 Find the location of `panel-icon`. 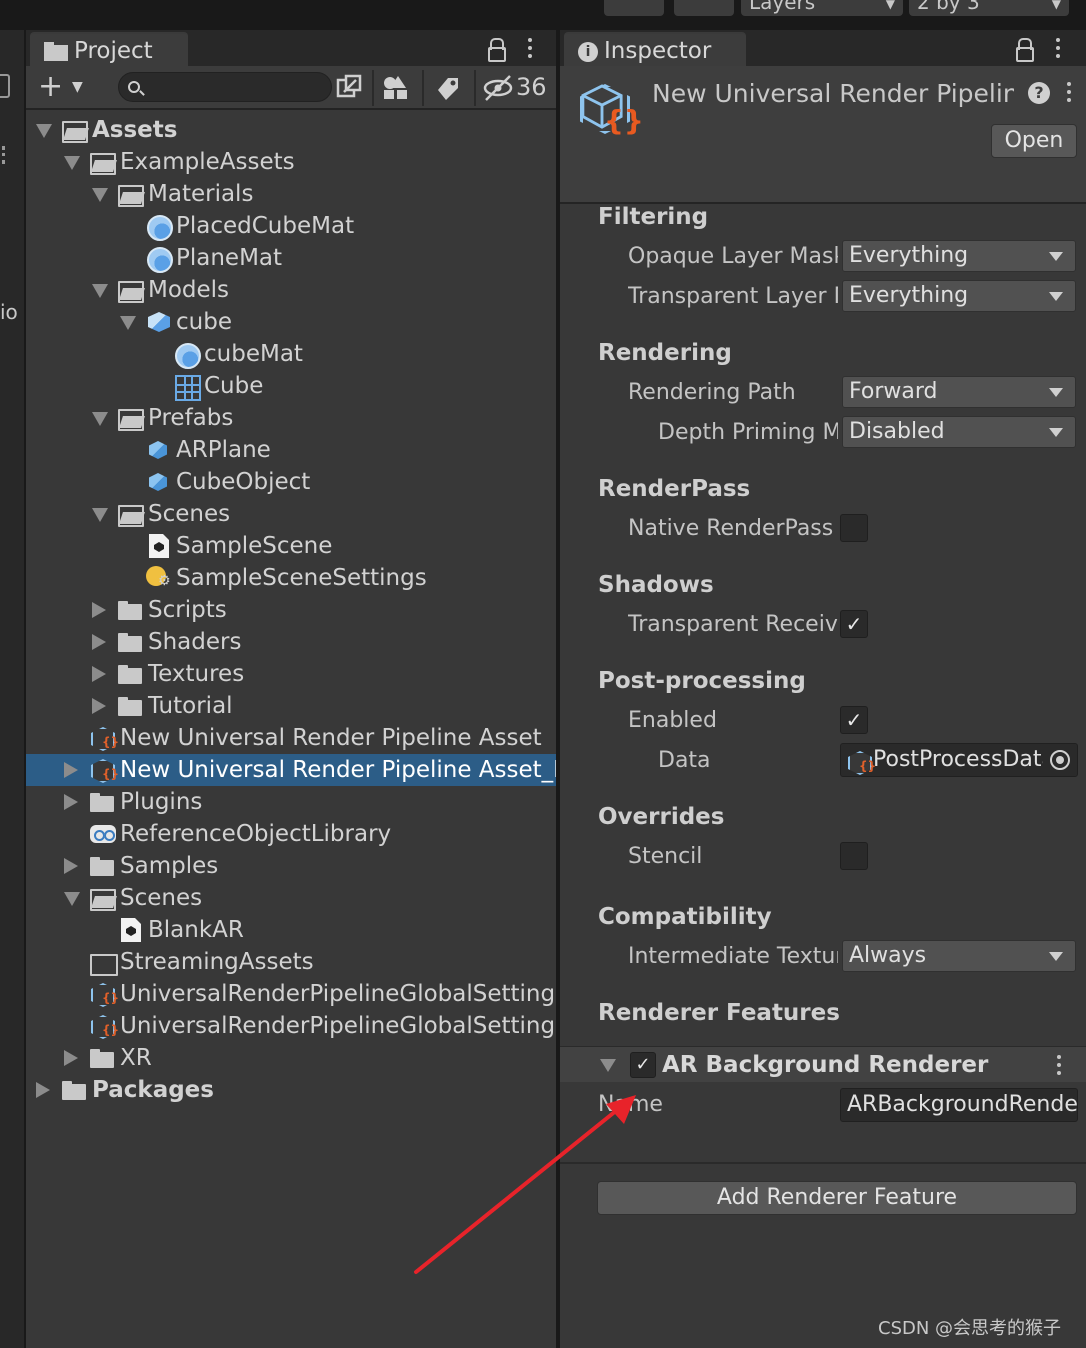

panel-icon is located at coordinates (5, 86).